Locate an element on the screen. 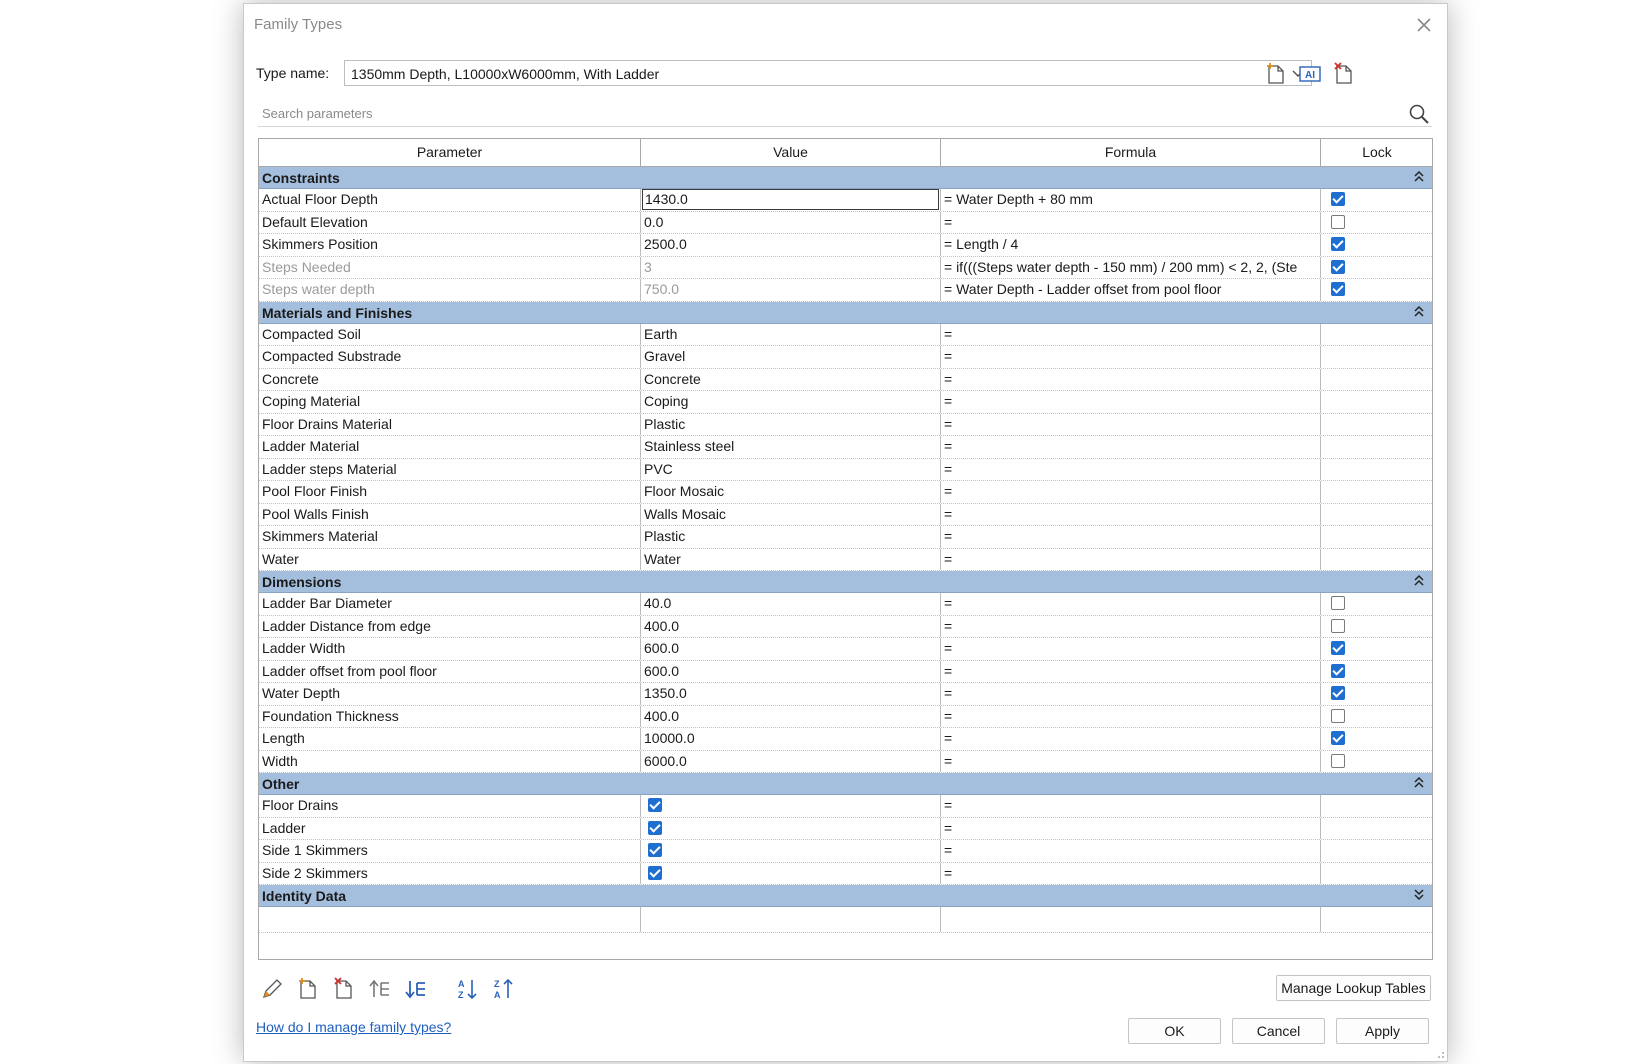 Image resolution: width=1646 pixels, height=1064 pixels. move-down-icon is located at coordinates (416, 989).